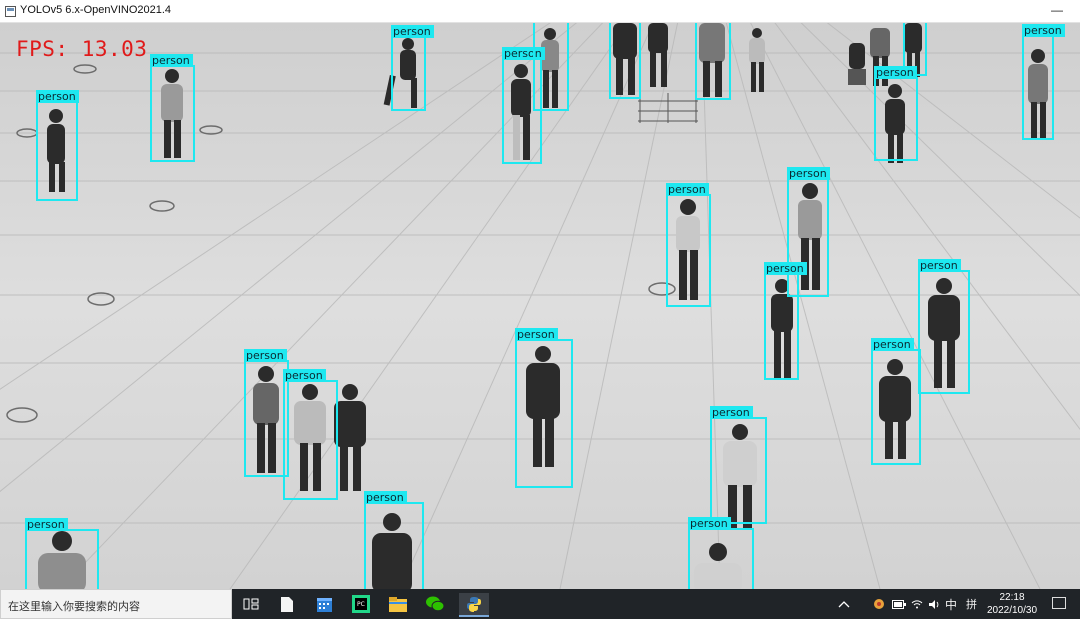  Describe the element at coordinates (324, 604) in the screenshot. I see `calendar-icon` at that location.